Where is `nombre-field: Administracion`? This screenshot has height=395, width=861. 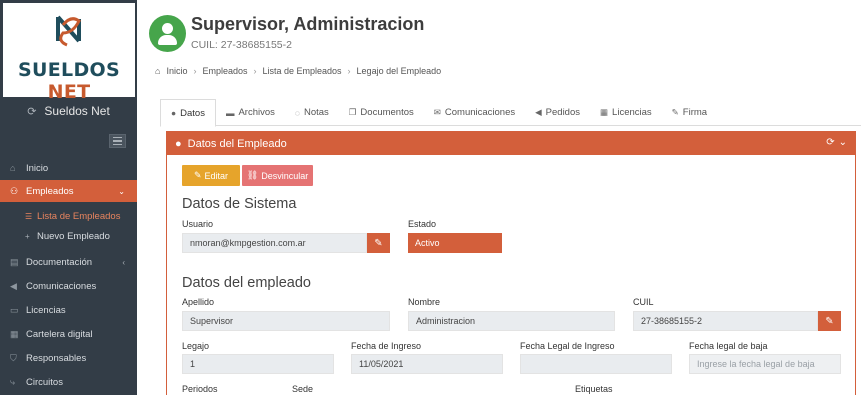 nombre-field: Administracion is located at coordinates (511, 321).